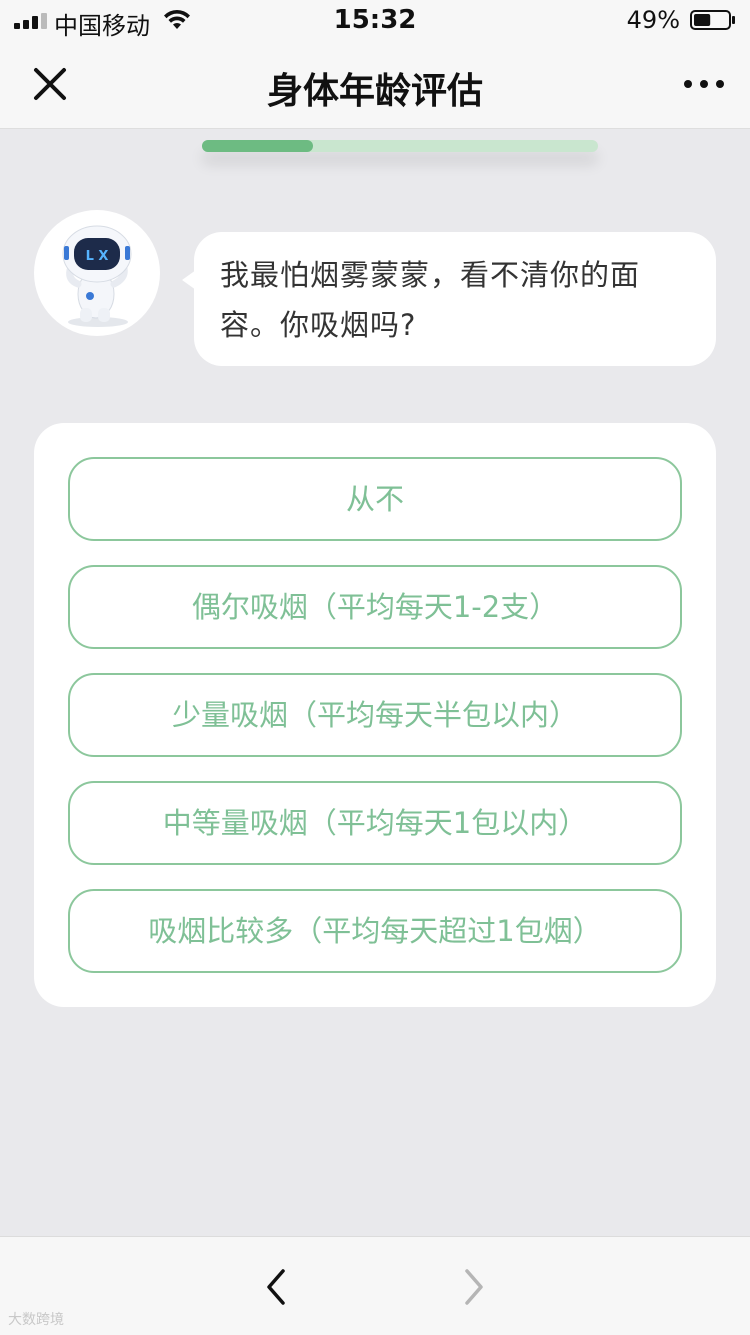 This screenshot has height=1335, width=750. Describe the element at coordinates (375, 823) in the screenshot. I see `option-moderate: 中等量吸烟（平均每天1包以内）` at that location.